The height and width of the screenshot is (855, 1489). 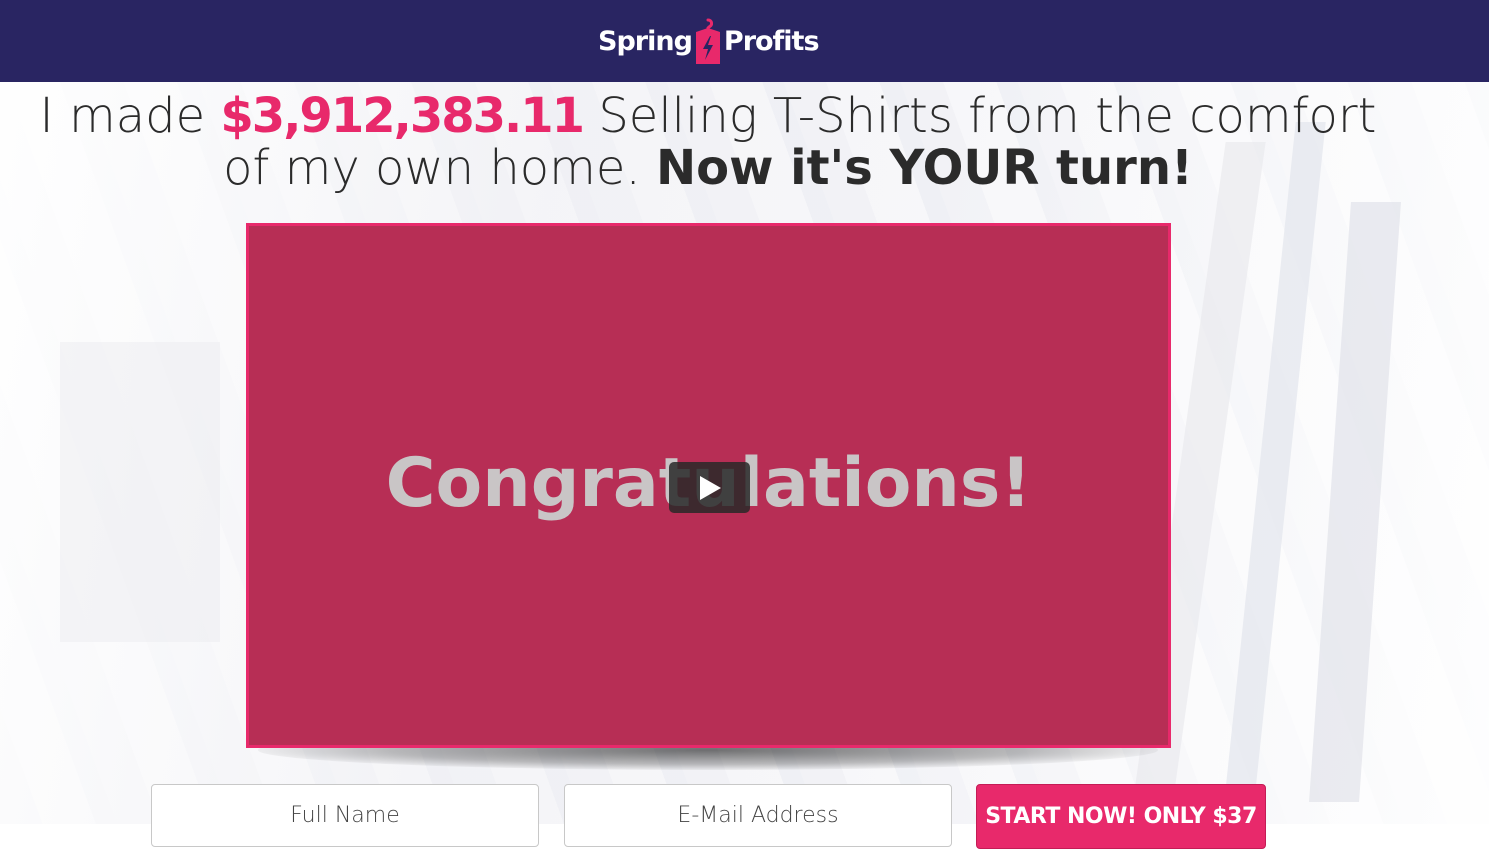 I want to click on email-input, so click(x=758, y=815).